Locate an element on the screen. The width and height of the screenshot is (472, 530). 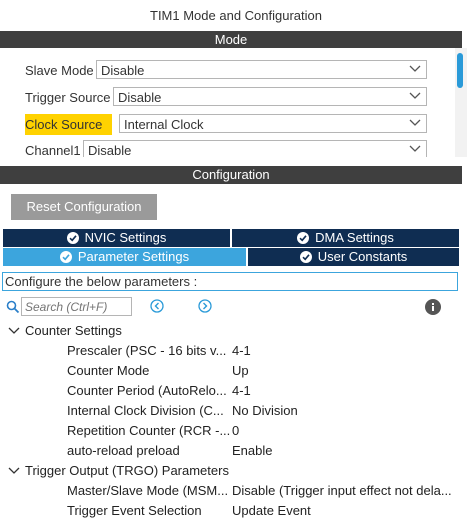
clock-source-select: Internal Clock is located at coordinates (273, 123).